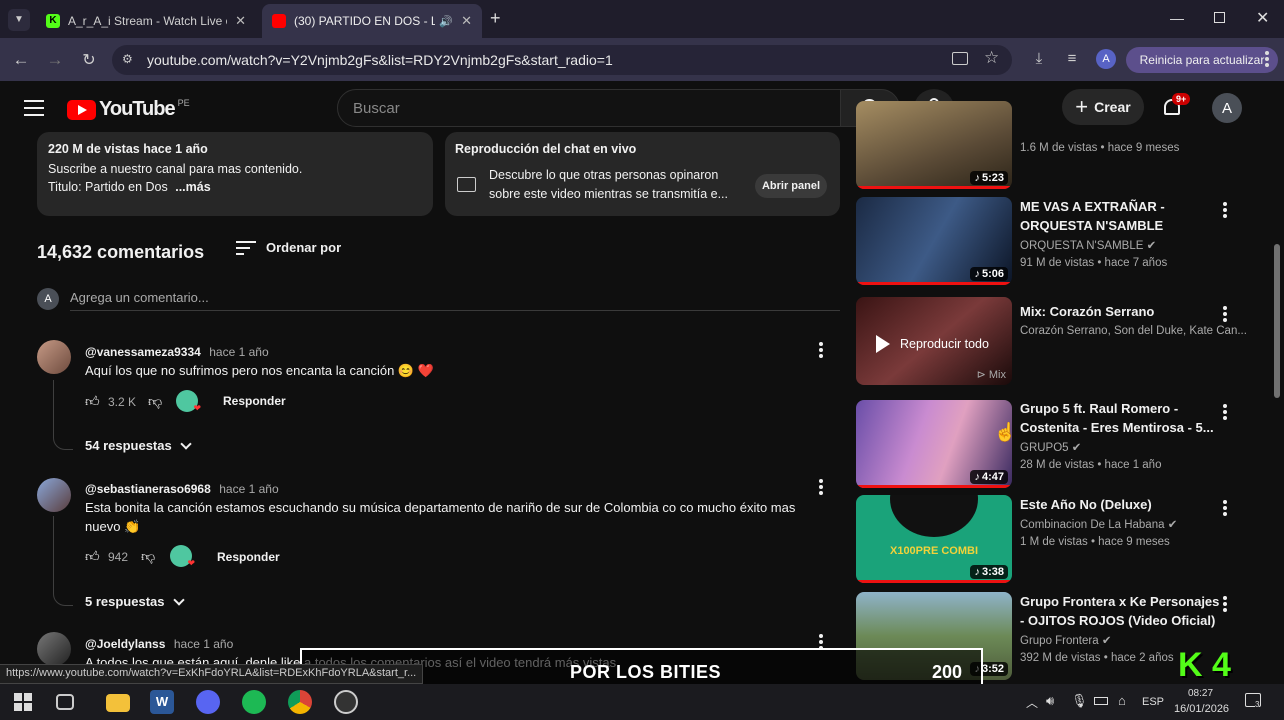  Describe the element at coordinates (991, 58) in the screenshot. I see `bookmark-star-icon: ☆` at that location.